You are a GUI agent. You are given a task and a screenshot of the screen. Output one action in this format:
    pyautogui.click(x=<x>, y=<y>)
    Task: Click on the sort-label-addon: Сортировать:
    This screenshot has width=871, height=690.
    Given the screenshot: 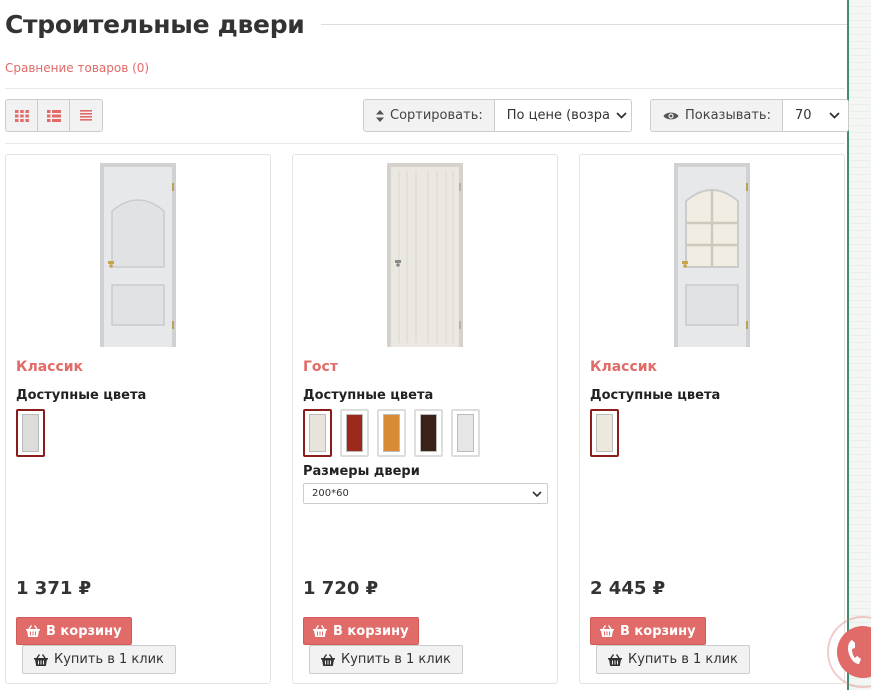 What is the action you would take?
    pyautogui.click(x=429, y=115)
    